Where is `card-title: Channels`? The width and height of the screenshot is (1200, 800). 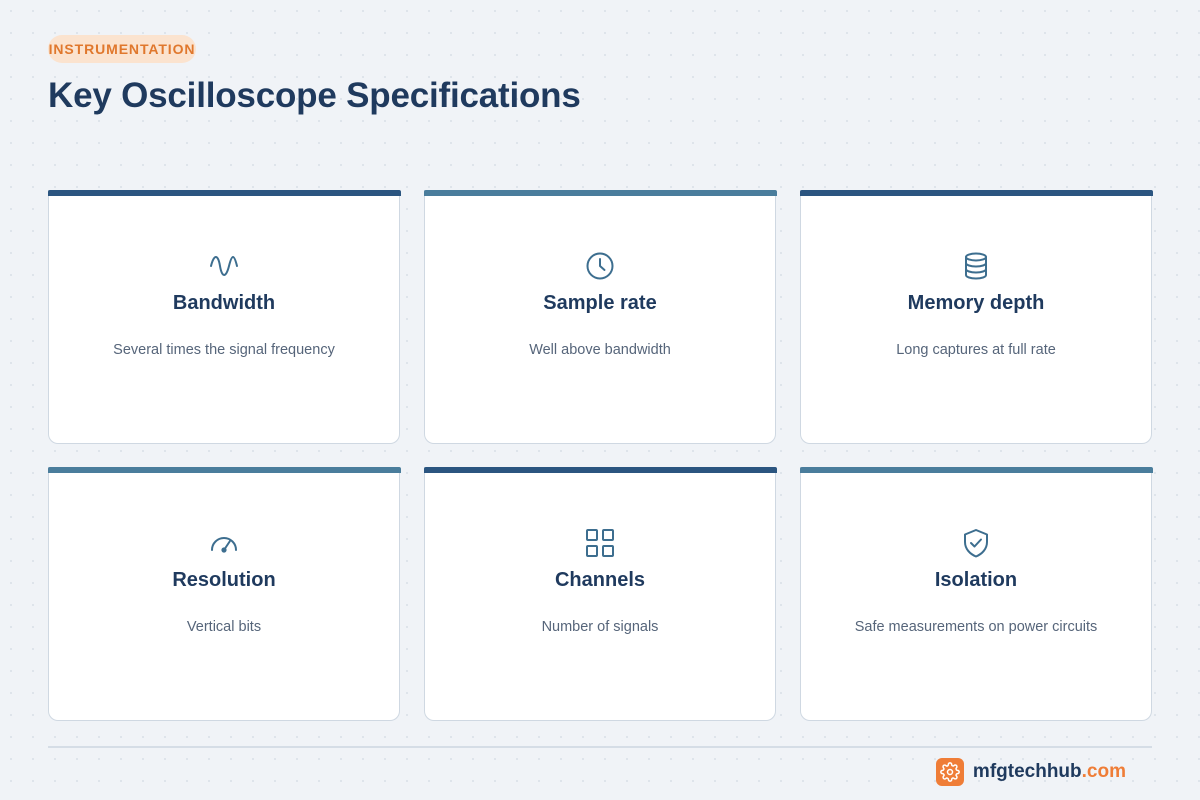 card-title: Channels is located at coordinates (600, 580).